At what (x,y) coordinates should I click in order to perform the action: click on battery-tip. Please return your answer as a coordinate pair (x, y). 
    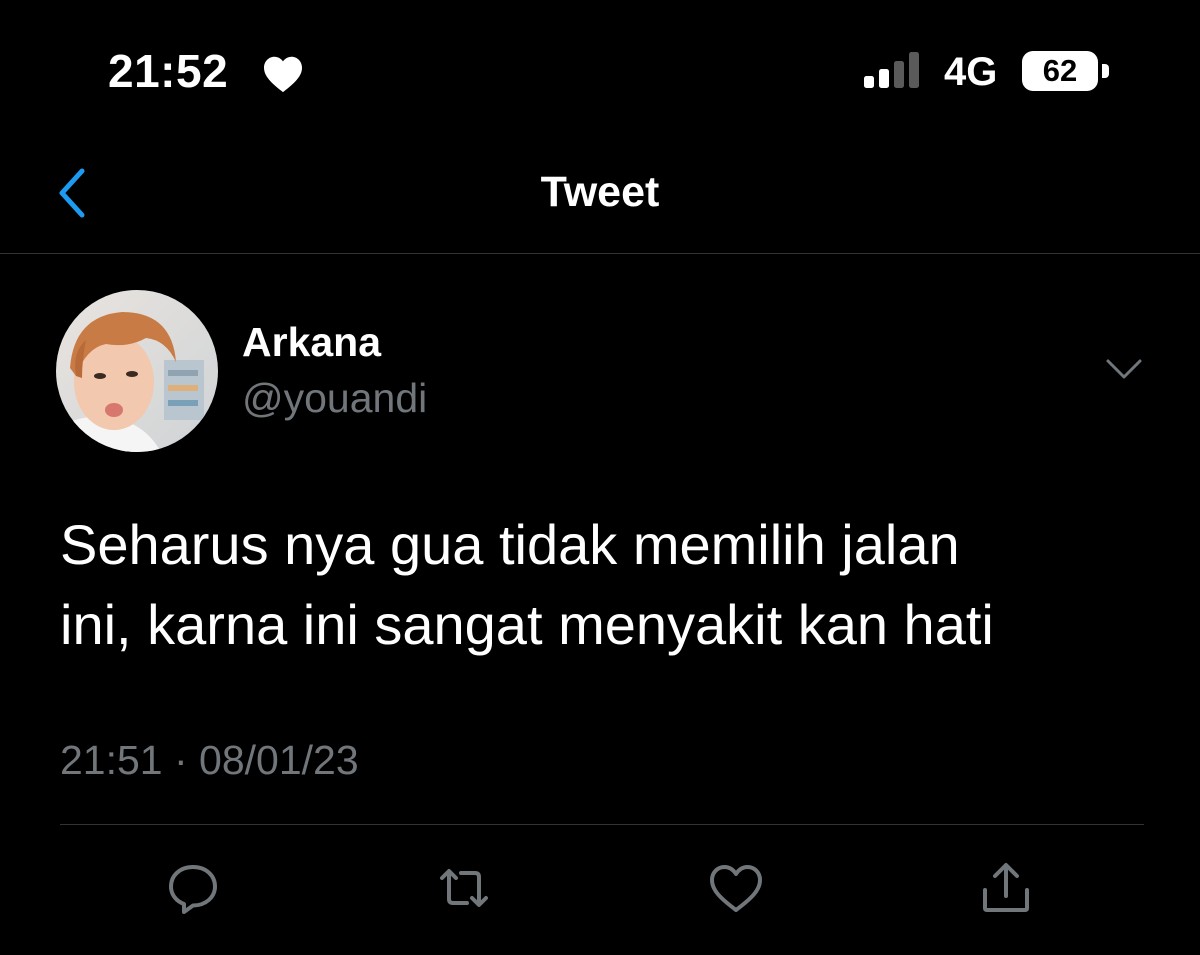
    Looking at the image, I should click on (1105, 71).